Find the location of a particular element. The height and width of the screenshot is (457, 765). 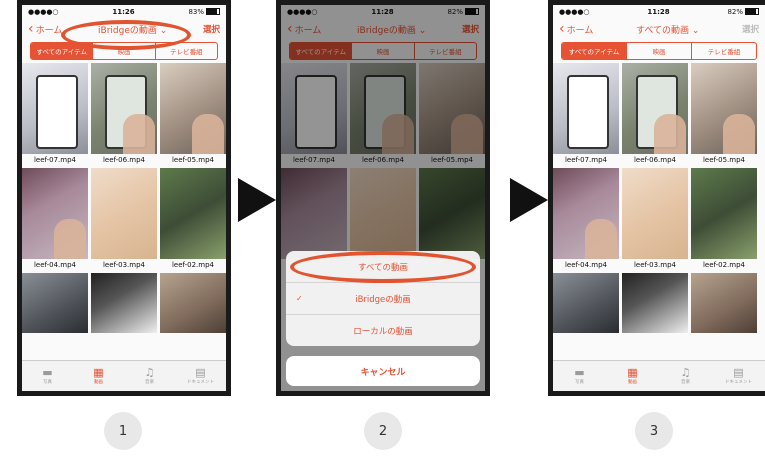

step-number-1: 1 is located at coordinates (123, 431).